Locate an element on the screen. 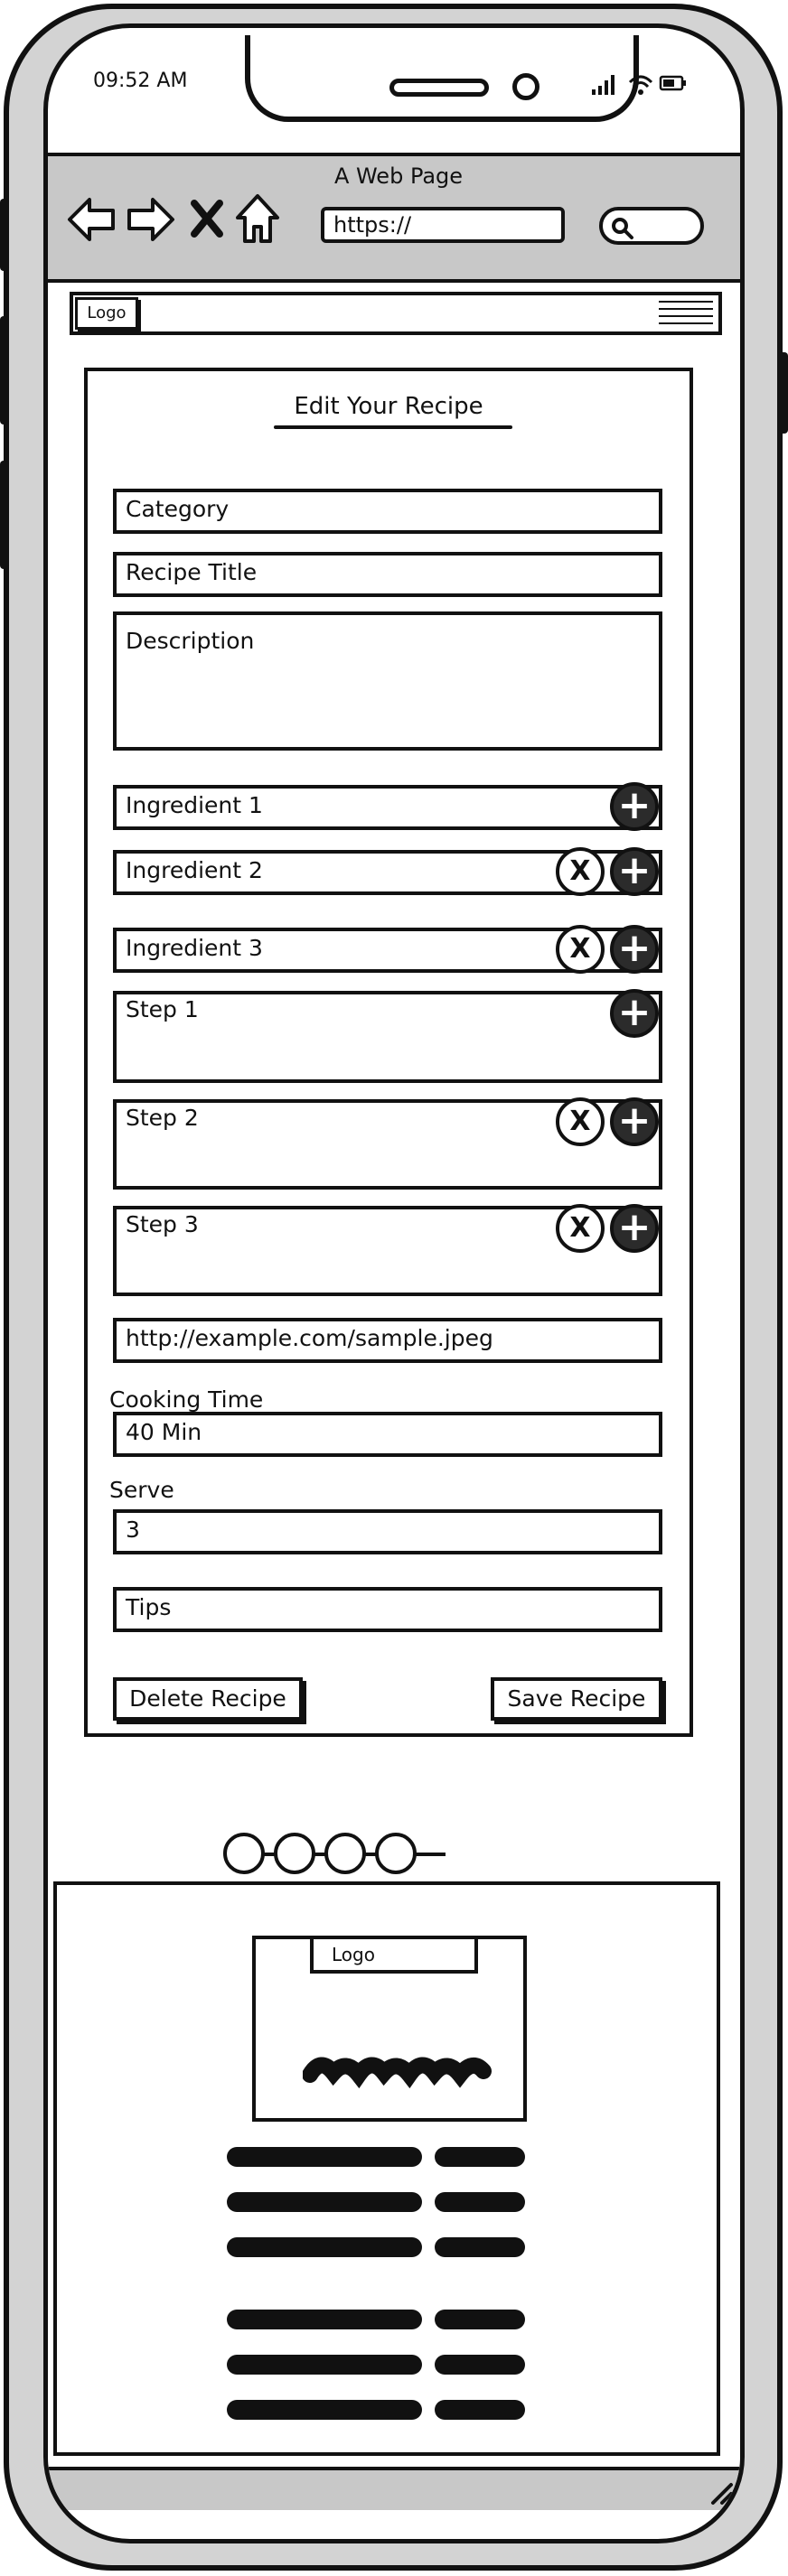 The width and height of the screenshot is (788, 2576). save-recipe-button: Save Recipe is located at coordinates (576, 1699).